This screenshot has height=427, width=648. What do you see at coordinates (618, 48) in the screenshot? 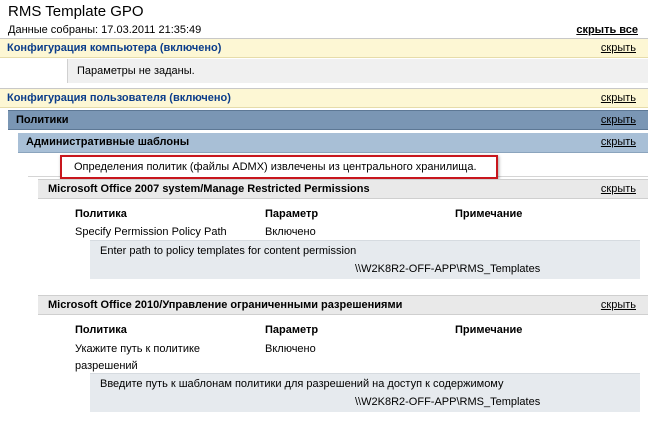
I see `computer-config-hide-link: скрыть` at bounding box center [618, 48].